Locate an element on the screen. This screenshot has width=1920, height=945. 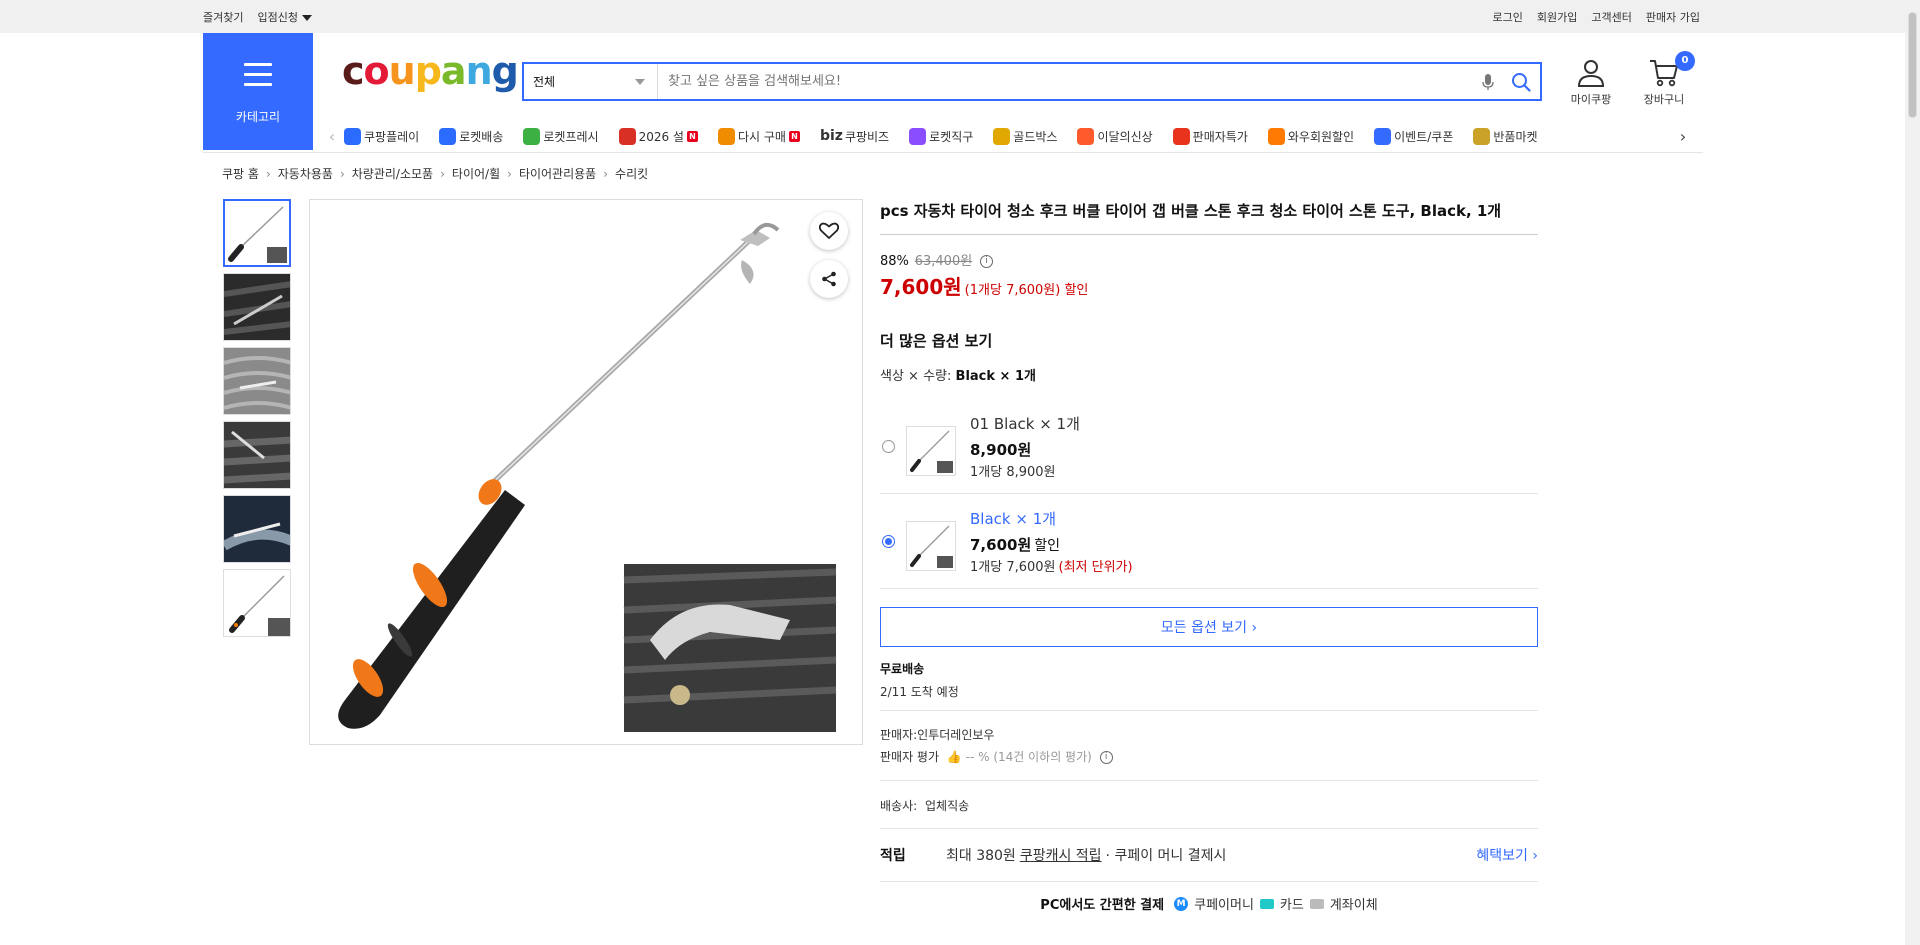
signup-link: 회원가입 is located at coordinates (1557, 17).